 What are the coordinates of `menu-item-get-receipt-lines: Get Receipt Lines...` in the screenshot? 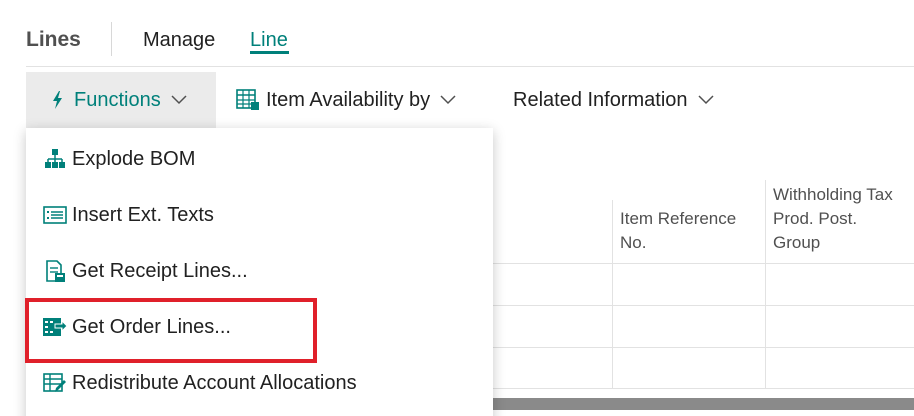 It's located at (259, 271).